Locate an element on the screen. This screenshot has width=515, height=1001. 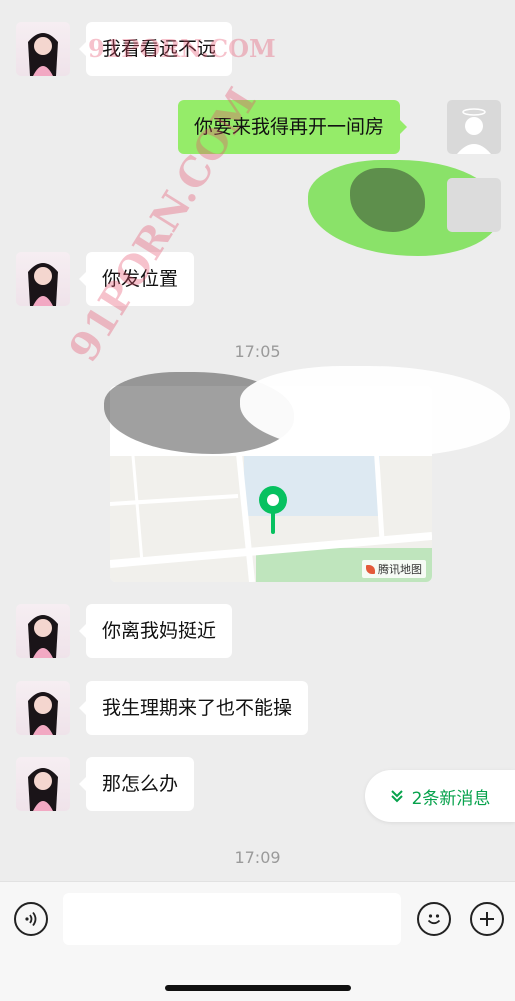
timestamp: 17:09 is located at coordinates (257, 857).